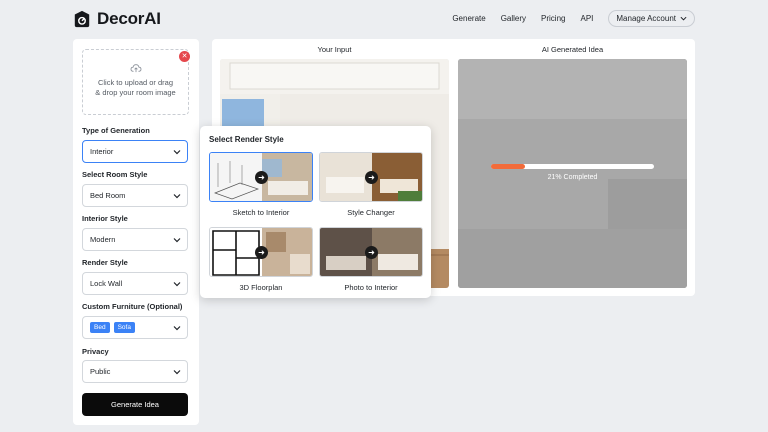 The height and width of the screenshot is (432, 768). Describe the element at coordinates (115, 174) in the screenshot. I see `room-label: Select Room Style` at that location.